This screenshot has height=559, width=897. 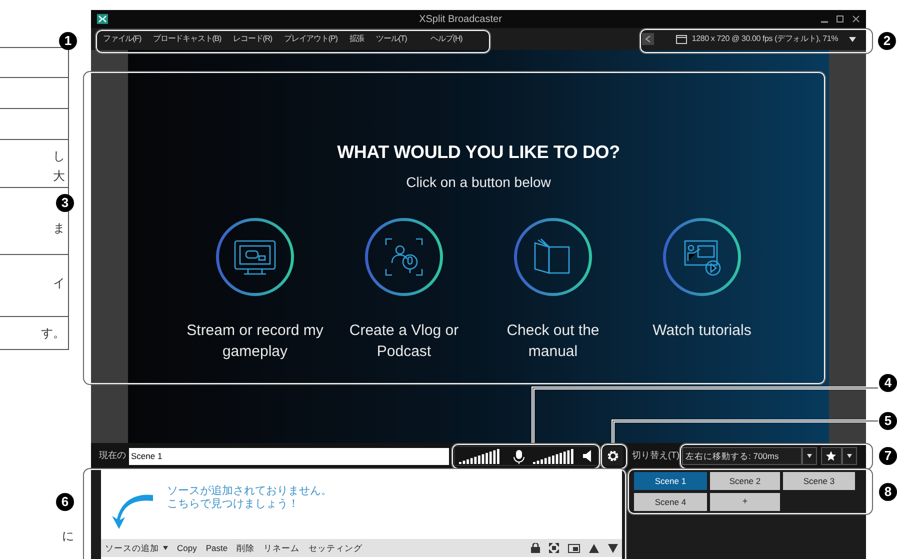 What do you see at coordinates (702, 330) in the screenshot?
I see `option-label: Watch tutorials` at bounding box center [702, 330].